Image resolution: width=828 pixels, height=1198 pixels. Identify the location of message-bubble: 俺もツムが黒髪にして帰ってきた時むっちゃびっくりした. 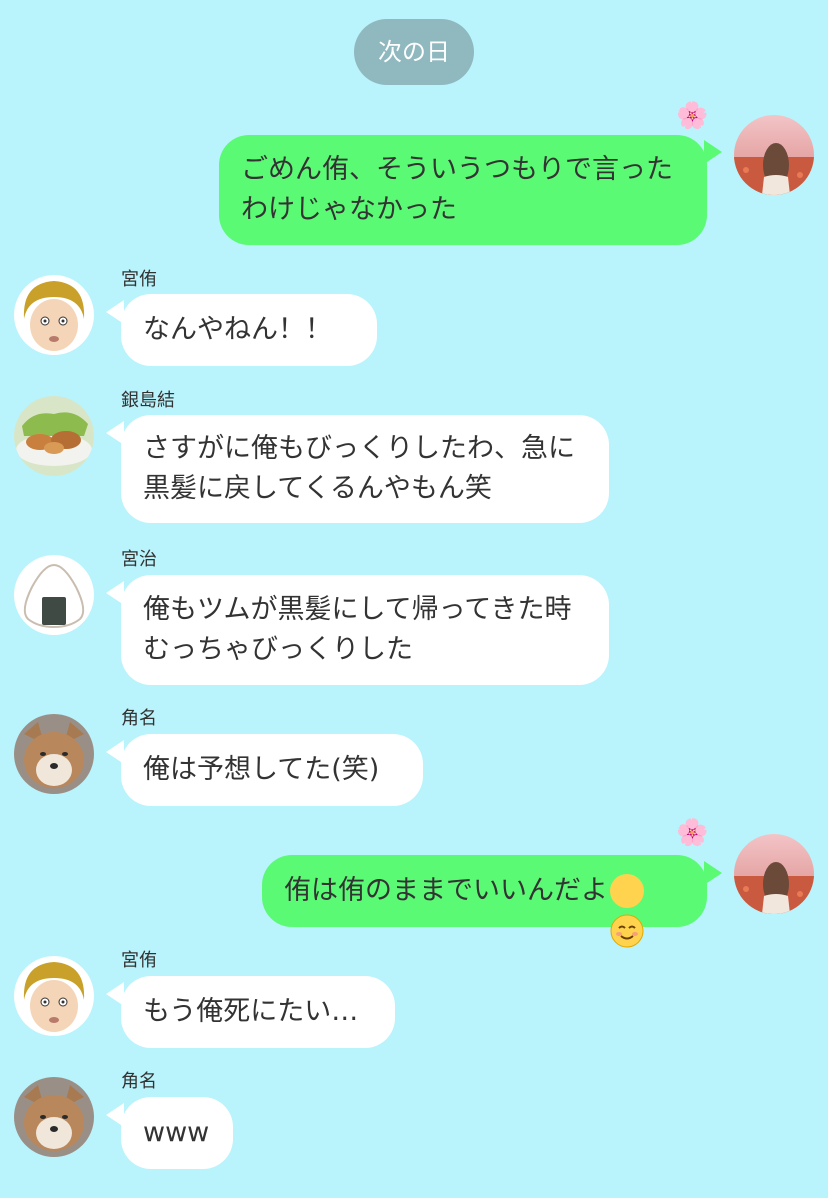
(365, 630).